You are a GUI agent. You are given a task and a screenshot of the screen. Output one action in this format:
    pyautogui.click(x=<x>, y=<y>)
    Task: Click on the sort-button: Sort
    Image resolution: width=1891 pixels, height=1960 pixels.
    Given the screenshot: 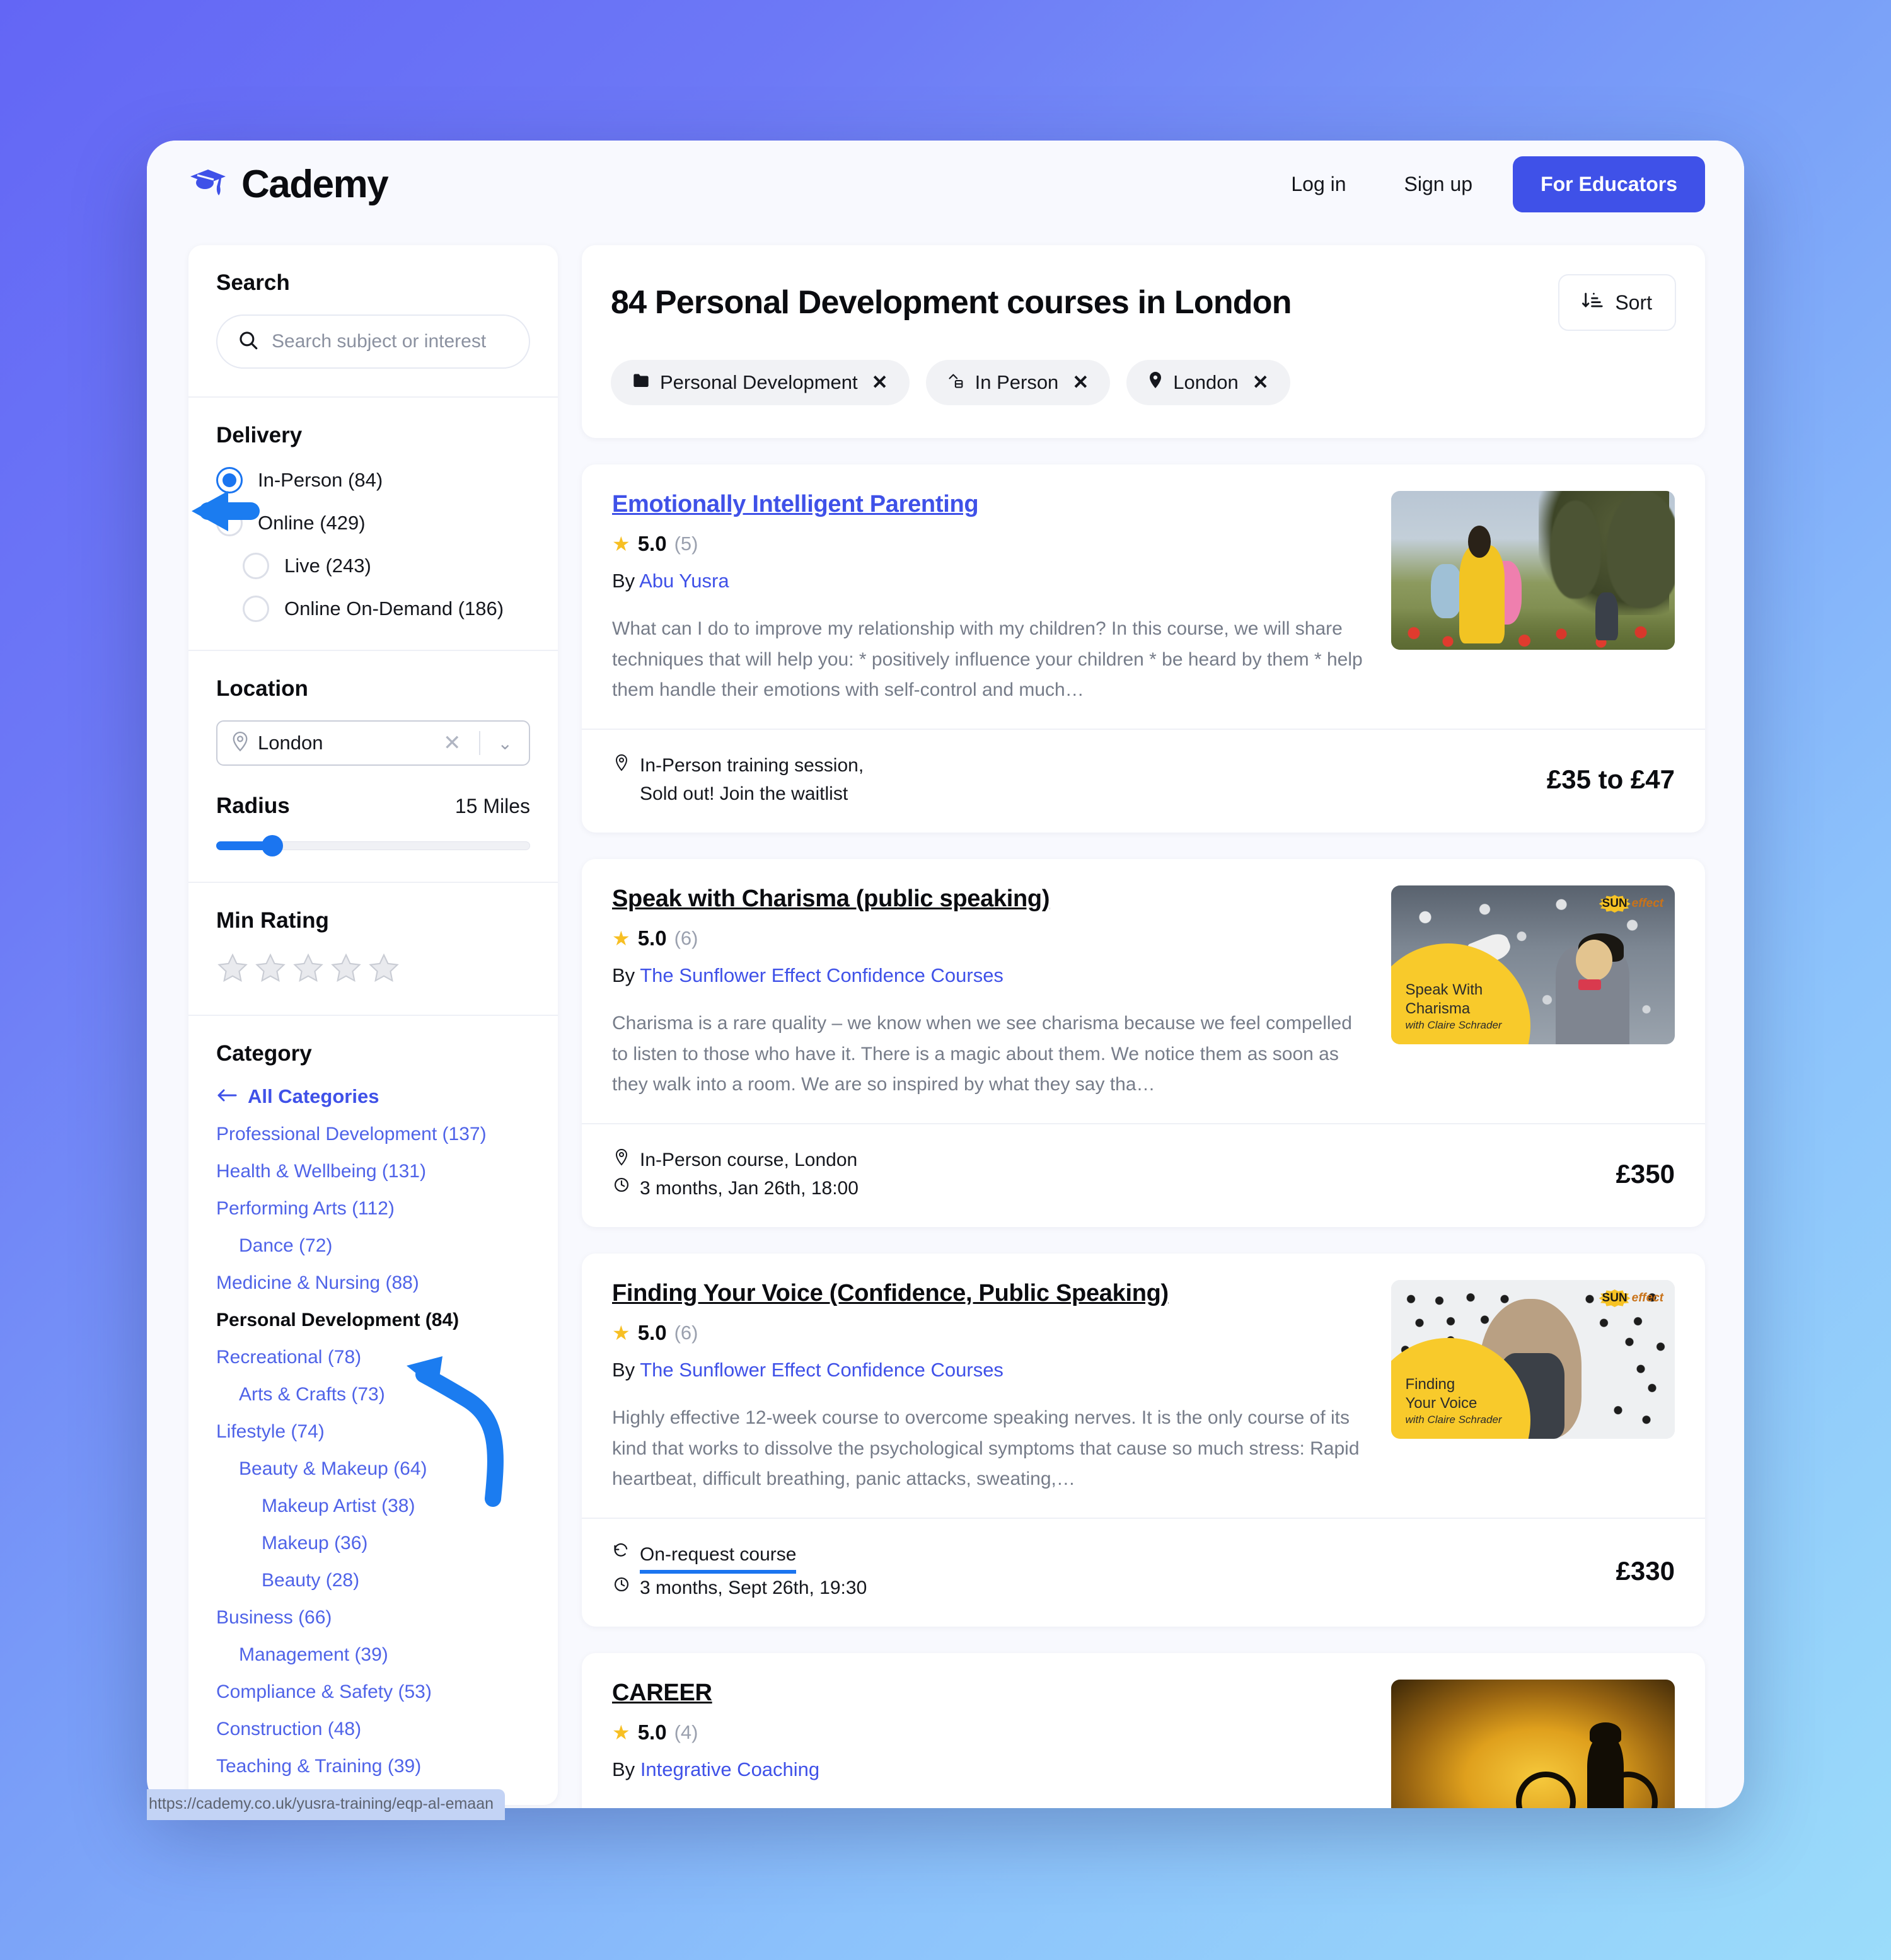 What is the action you would take?
    pyautogui.click(x=1617, y=303)
    